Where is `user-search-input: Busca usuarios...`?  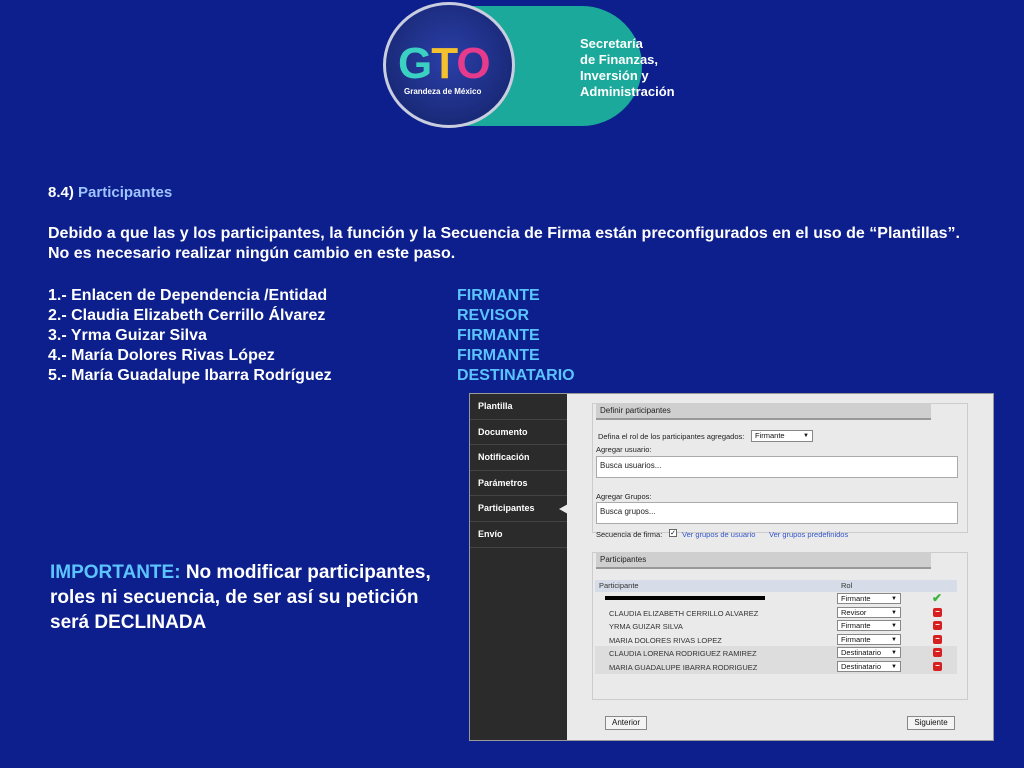
user-search-input: Busca usuarios... is located at coordinates (777, 467).